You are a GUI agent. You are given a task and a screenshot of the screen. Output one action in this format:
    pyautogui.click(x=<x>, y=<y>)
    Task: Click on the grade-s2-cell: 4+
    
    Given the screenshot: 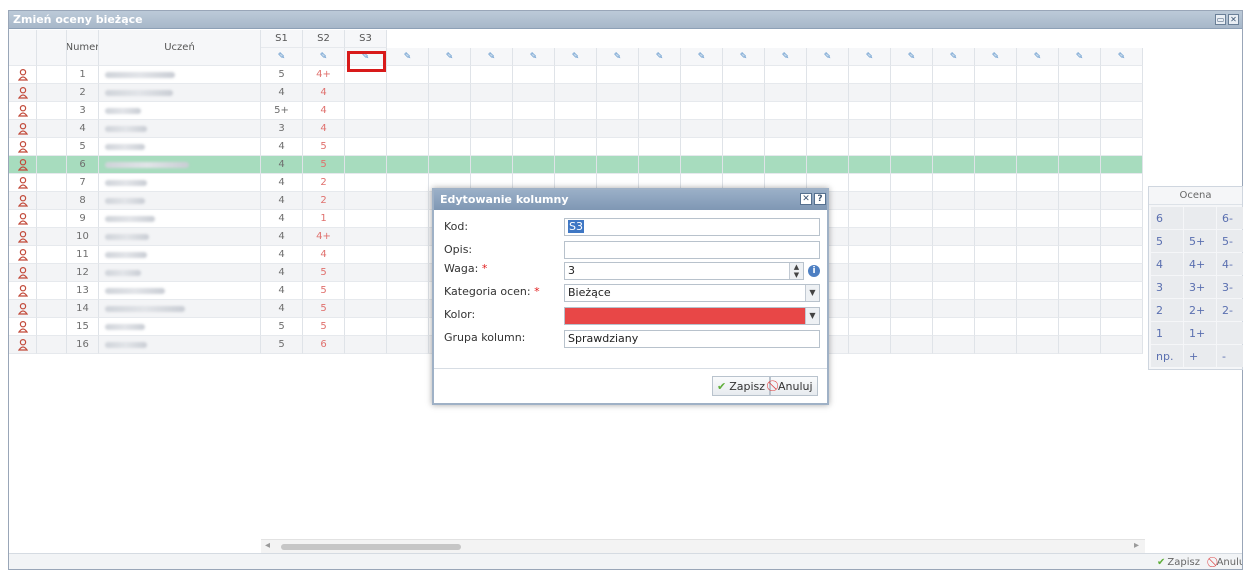 What is the action you would take?
    pyautogui.click(x=324, y=237)
    